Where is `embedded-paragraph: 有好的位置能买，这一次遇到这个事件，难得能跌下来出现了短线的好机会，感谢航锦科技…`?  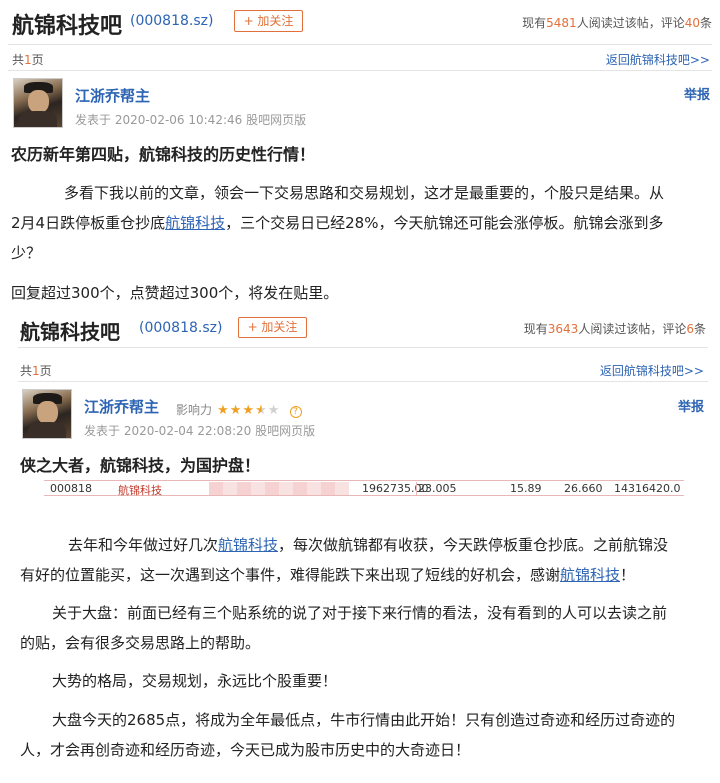 embedded-paragraph: 有好的位置能买，这一次遇到这个事件，难得能跌下来出现了短线的好机会，感谢航锦科技… is located at coordinates (328, 575).